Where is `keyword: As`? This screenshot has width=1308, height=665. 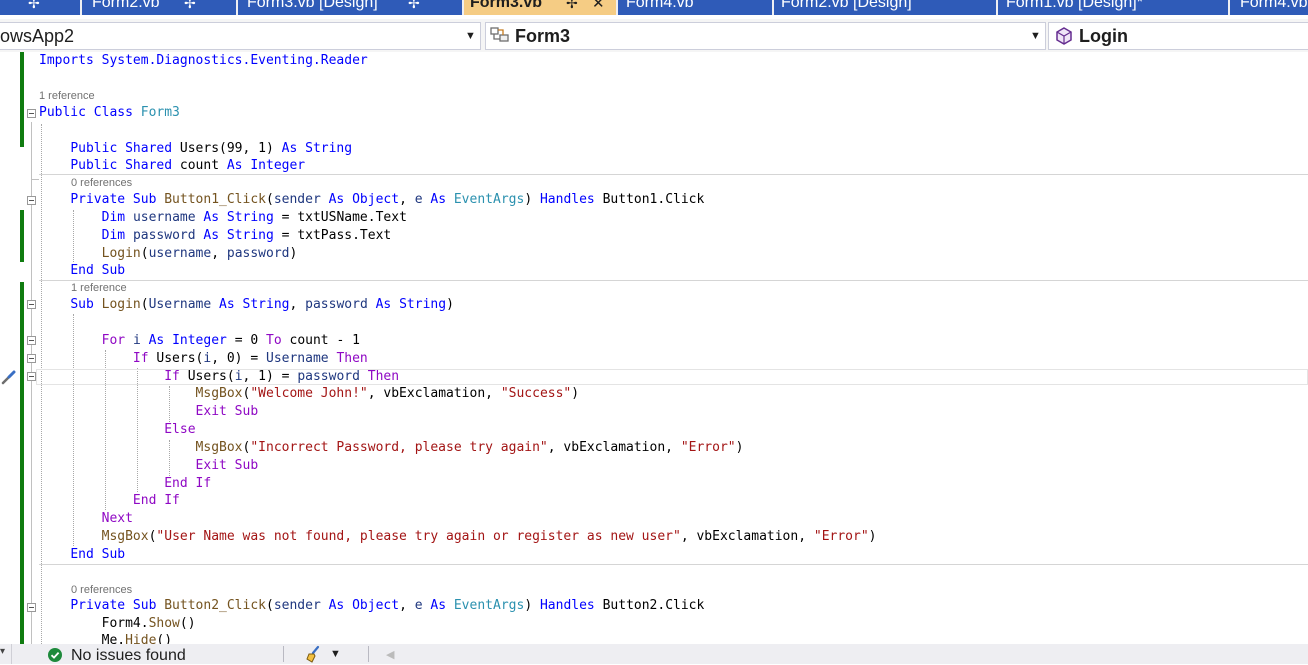 keyword: As is located at coordinates (234, 165).